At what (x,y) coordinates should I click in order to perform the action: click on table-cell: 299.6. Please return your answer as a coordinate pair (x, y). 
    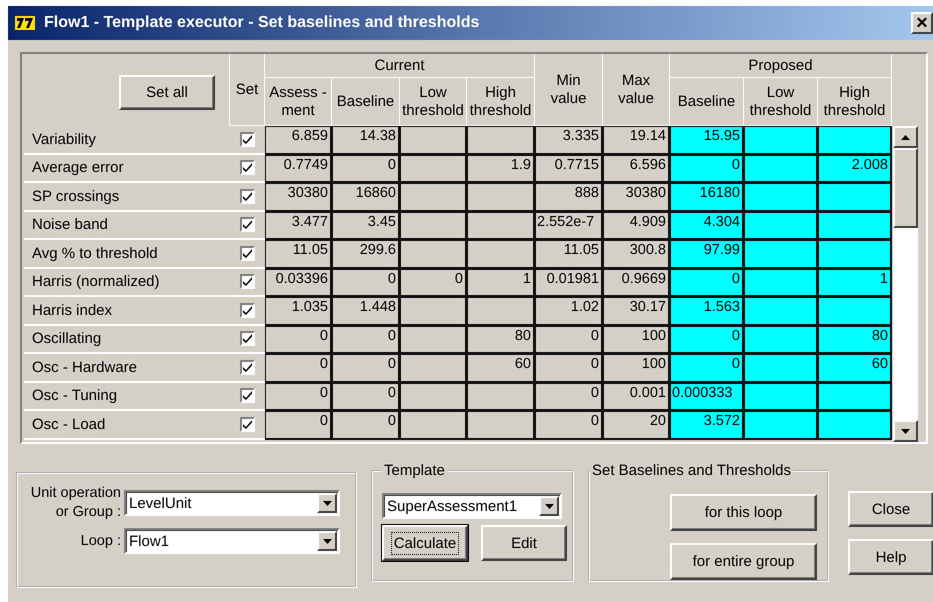
    Looking at the image, I should click on (366, 254).